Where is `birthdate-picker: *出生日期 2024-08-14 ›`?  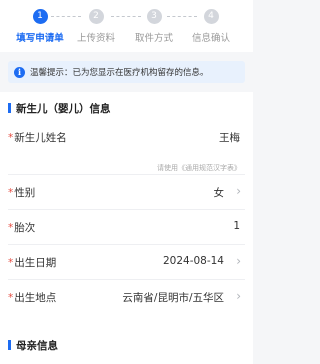 birthdate-picker: *出生日期 2024-08-14 › is located at coordinates (126, 262).